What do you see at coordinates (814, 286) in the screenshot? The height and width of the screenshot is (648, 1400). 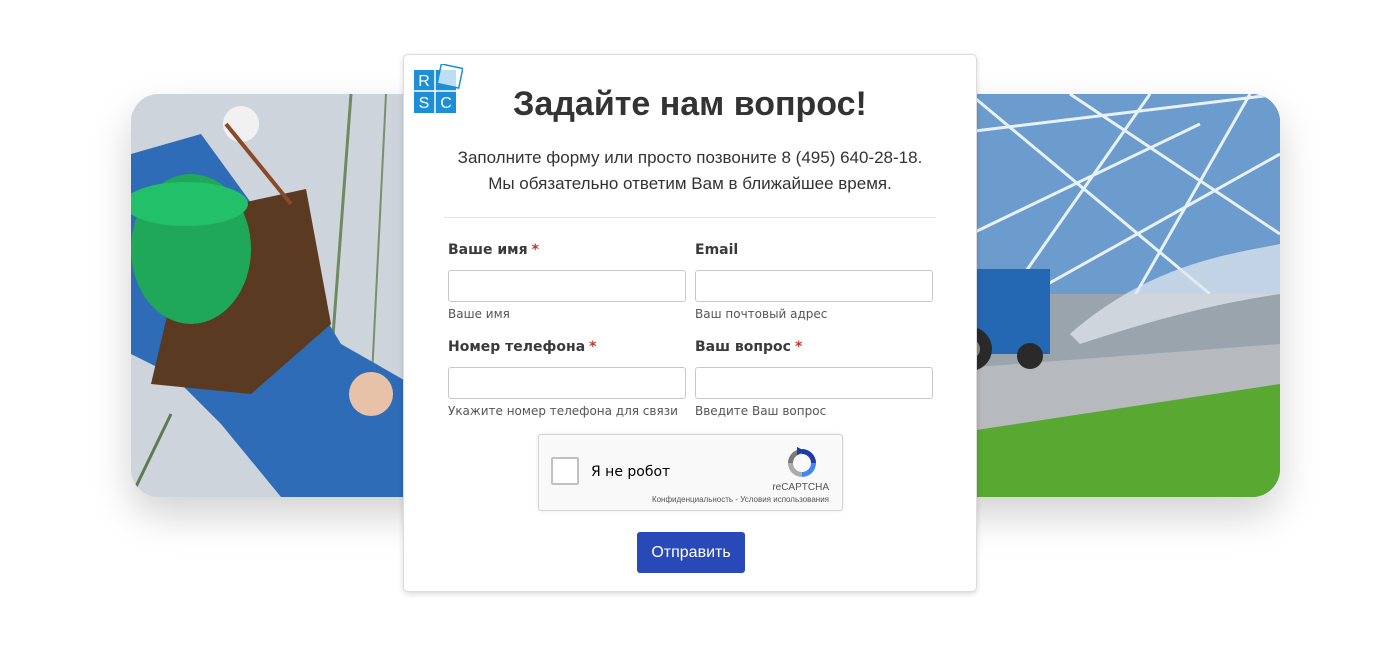 I see `email-input` at bounding box center [814, 286].